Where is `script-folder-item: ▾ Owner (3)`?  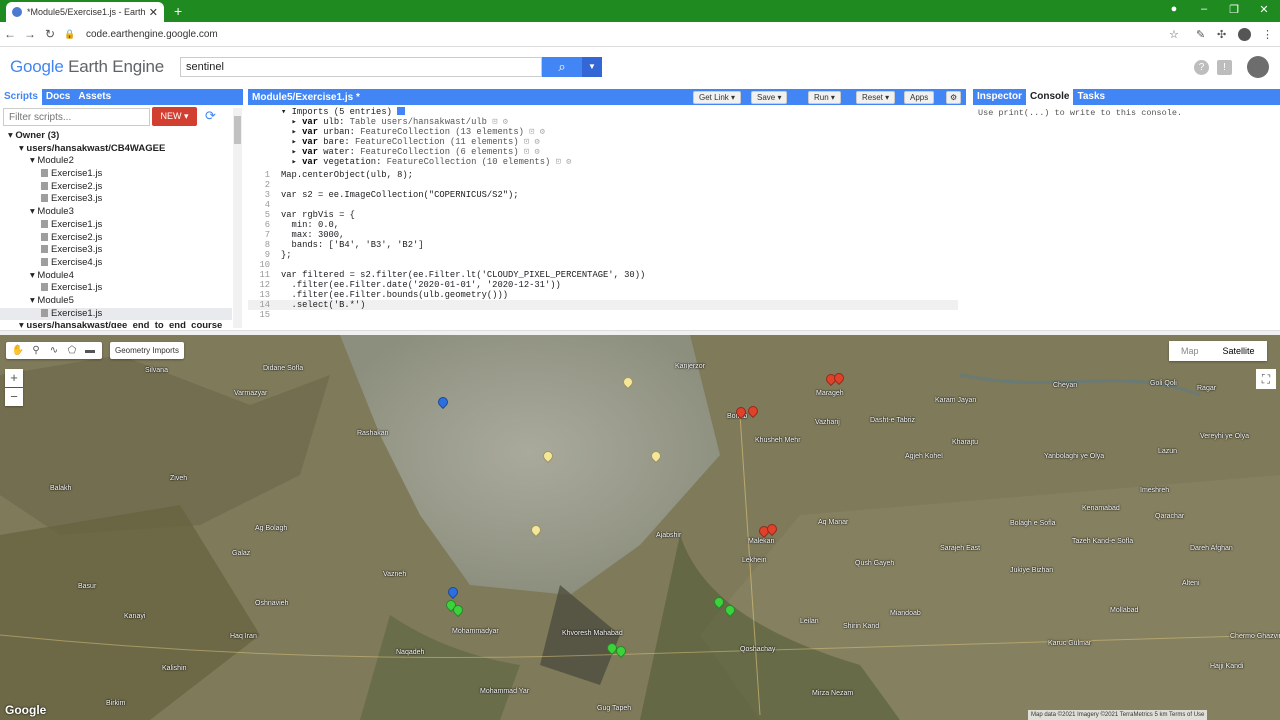
script-folder-item: ▾ Owner (3) is located at coordinates (116, 136).